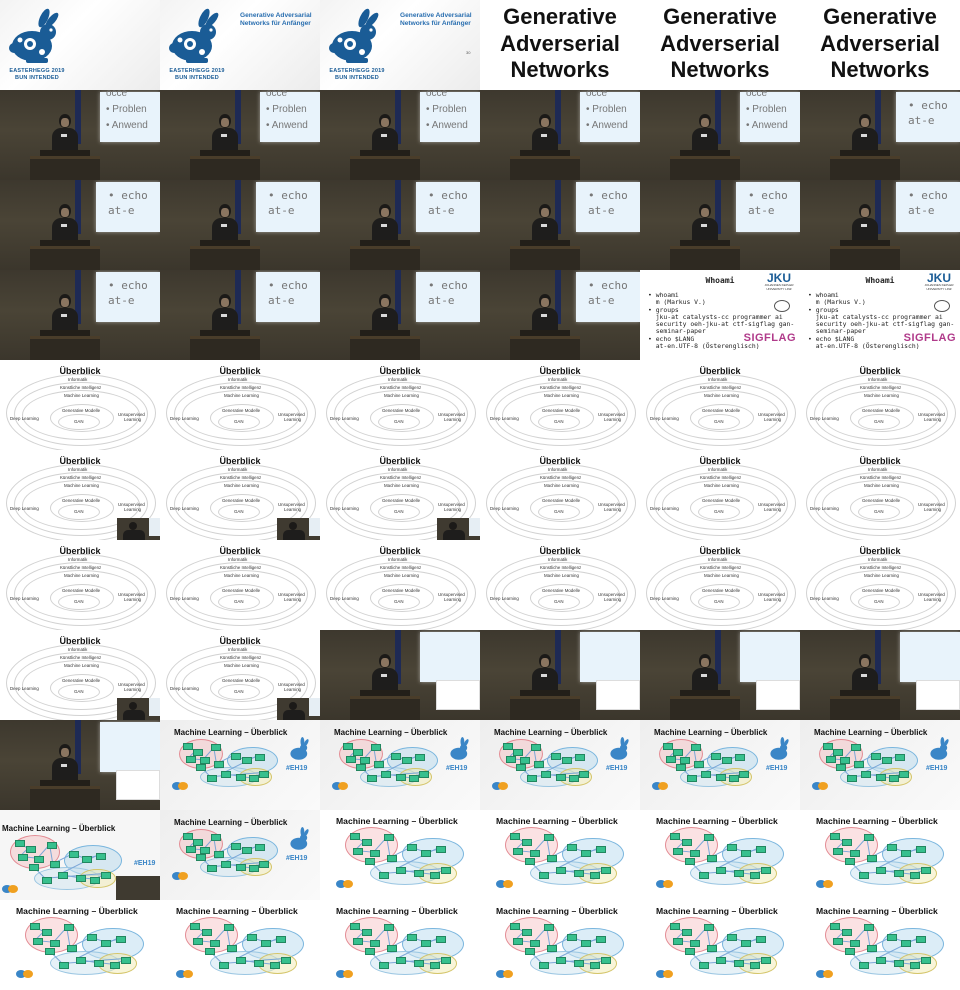 This screenshot has width=960, height=990. What do you see at coordinates (80, 45) in the screenshot?
I see `logo-slide-thumbnail: EASTERHEGG 2019 BUN INTENDED` at bounding box center [80, 45].